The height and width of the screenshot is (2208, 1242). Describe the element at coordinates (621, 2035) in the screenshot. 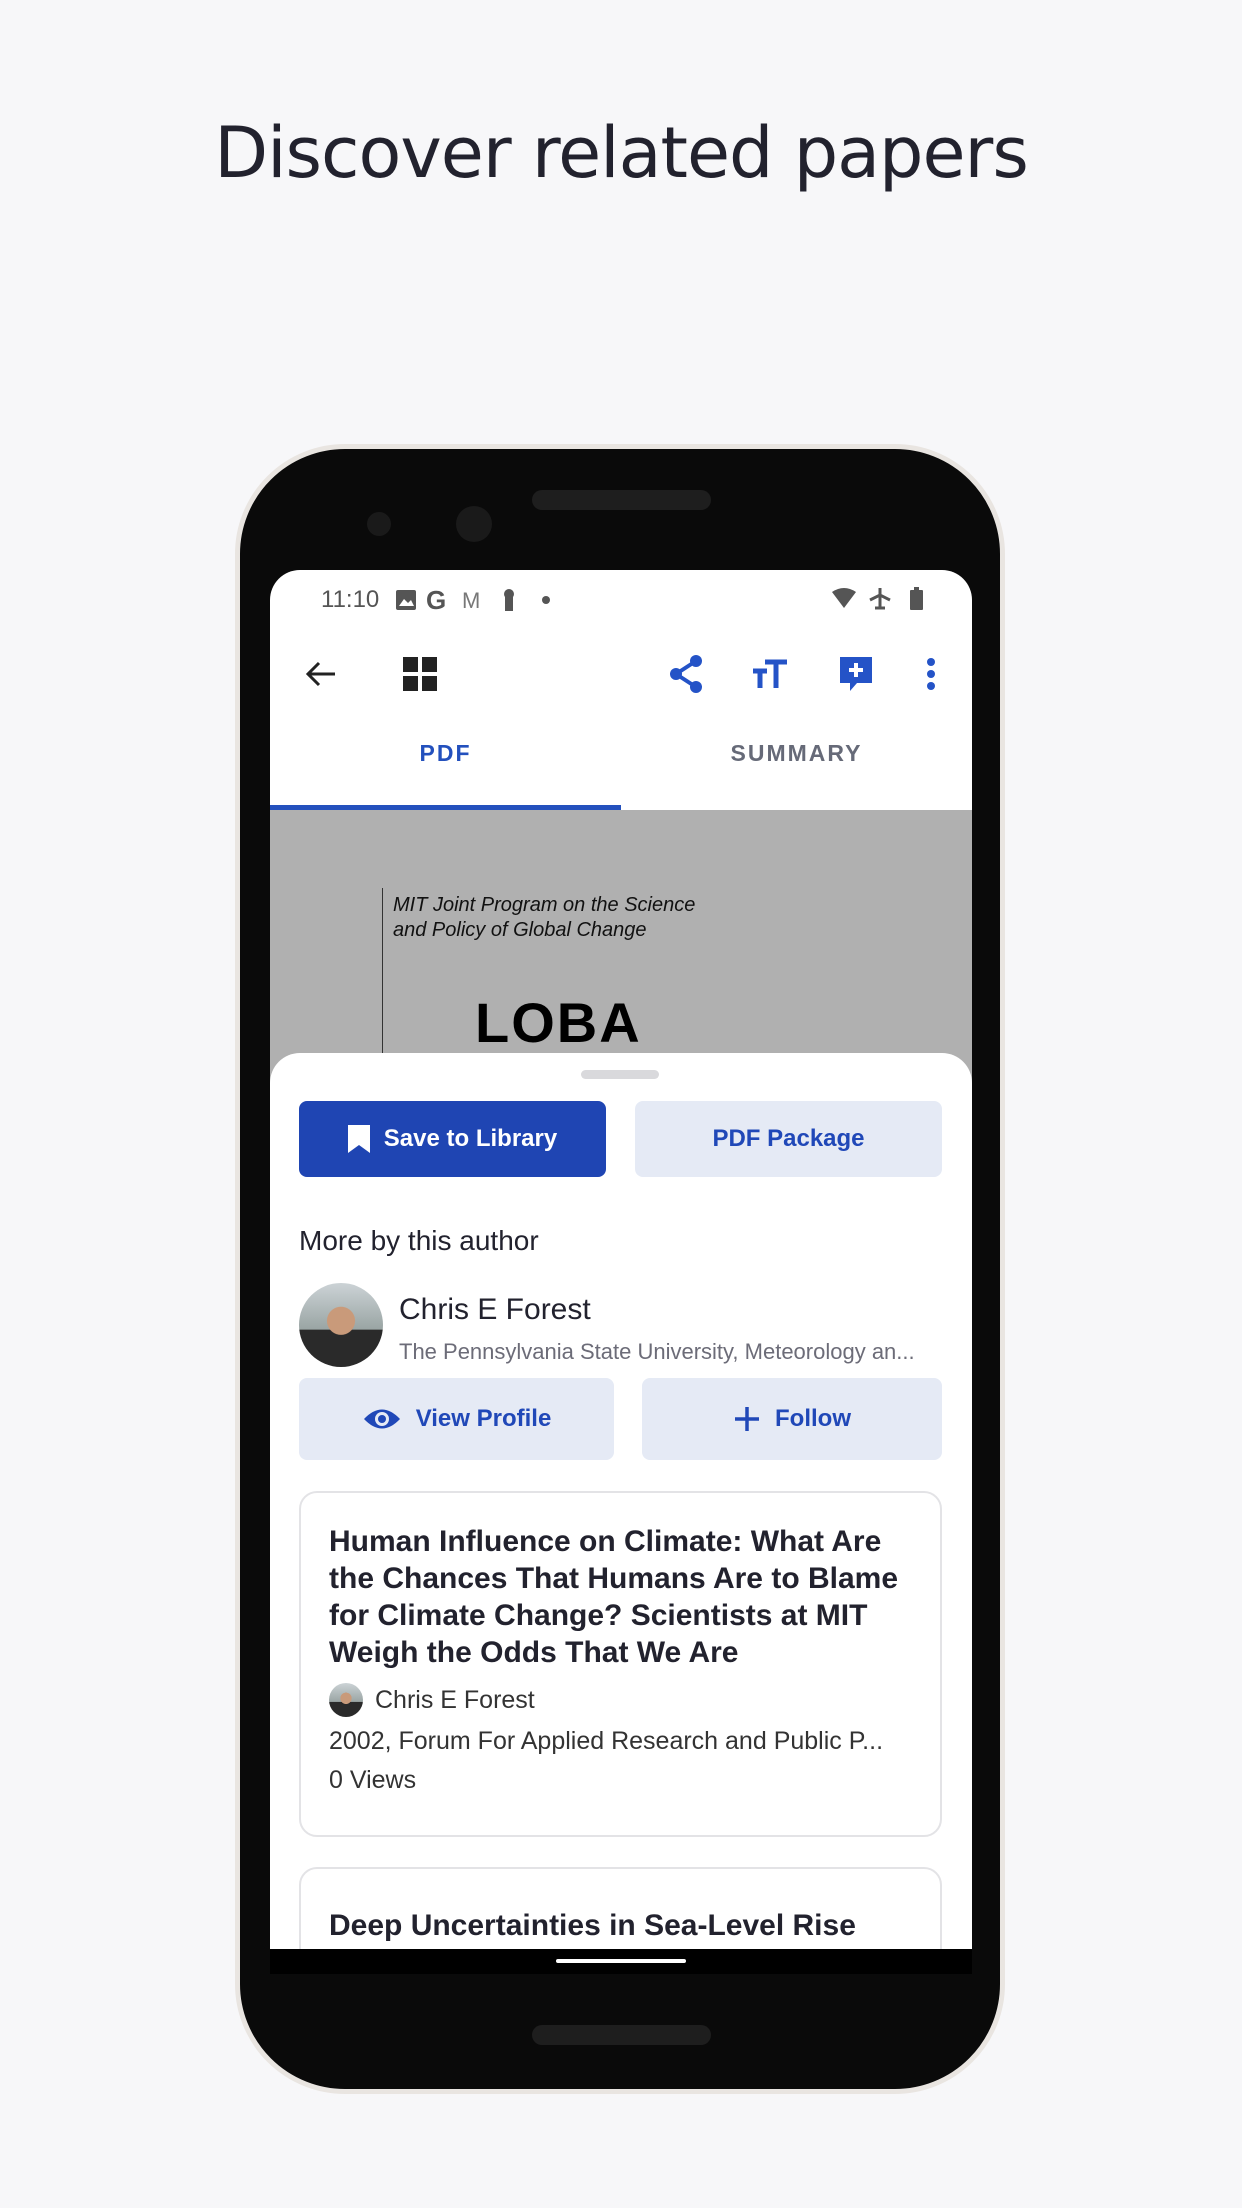

I see `speaker-bottom` at that location.